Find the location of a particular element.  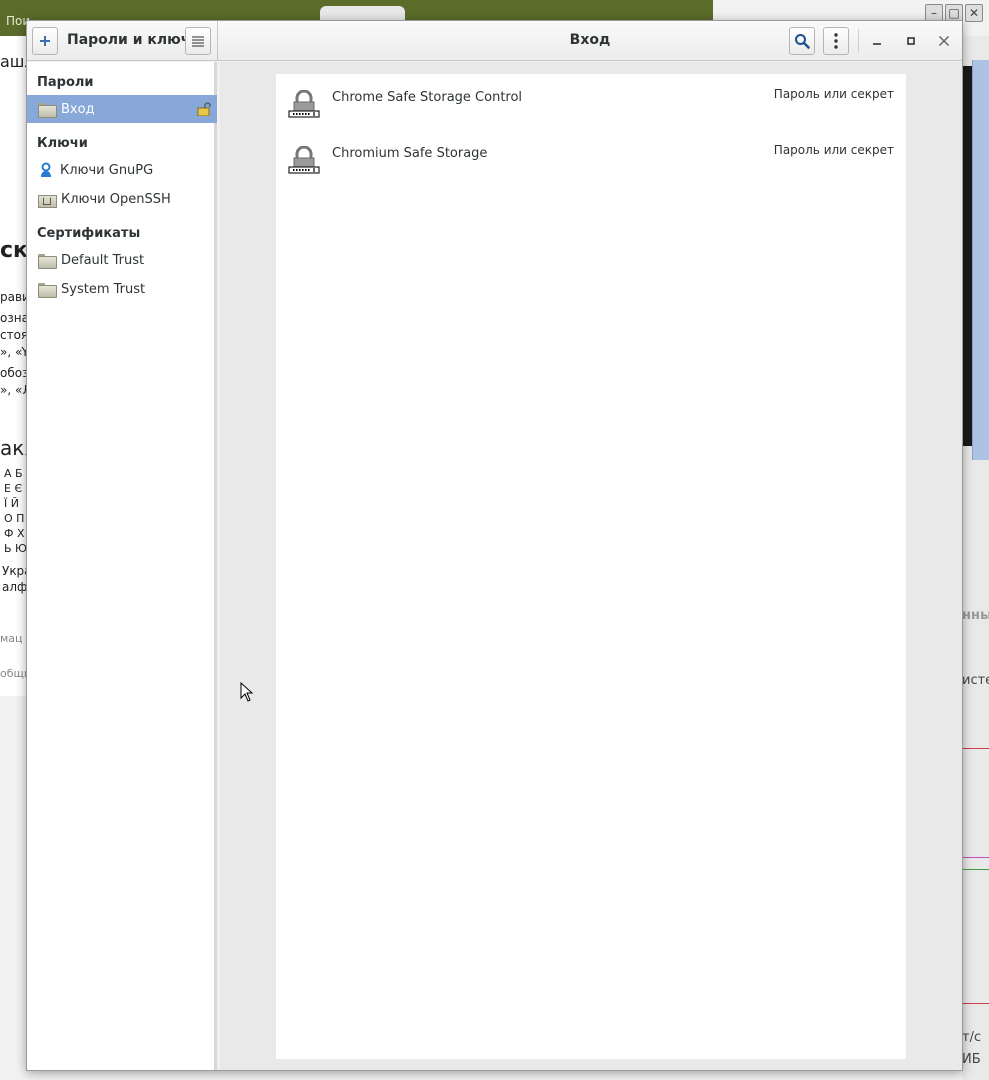

sidebar-item-label: Вход is located at coordinates (78, 109).